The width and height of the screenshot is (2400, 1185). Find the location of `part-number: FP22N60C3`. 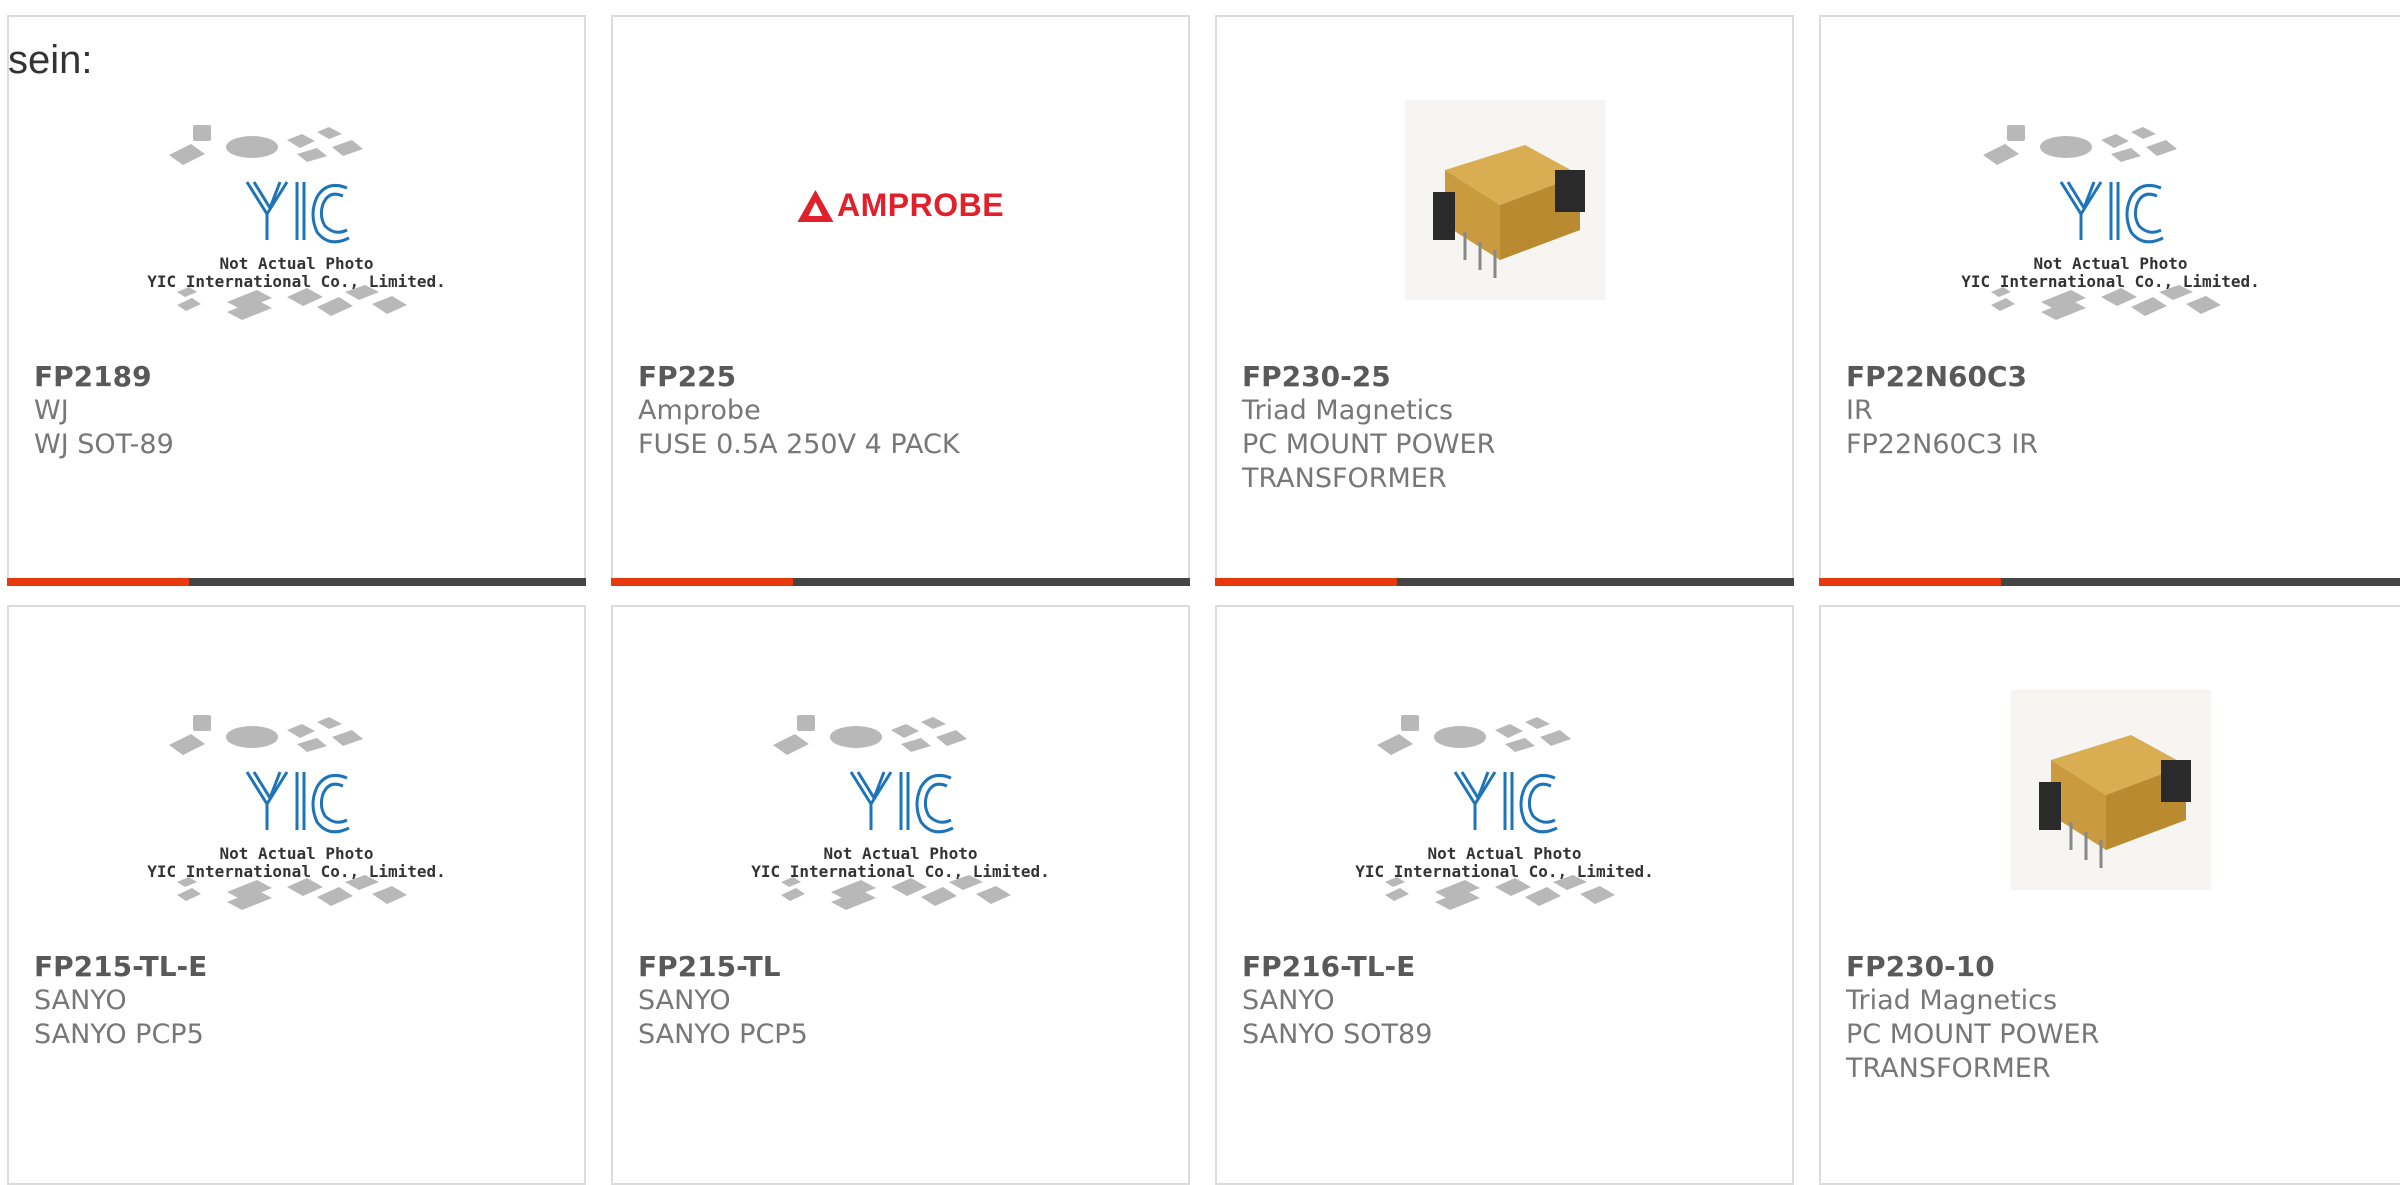

part-number: FP22N60C3 is located at coordinates (2106, 377).